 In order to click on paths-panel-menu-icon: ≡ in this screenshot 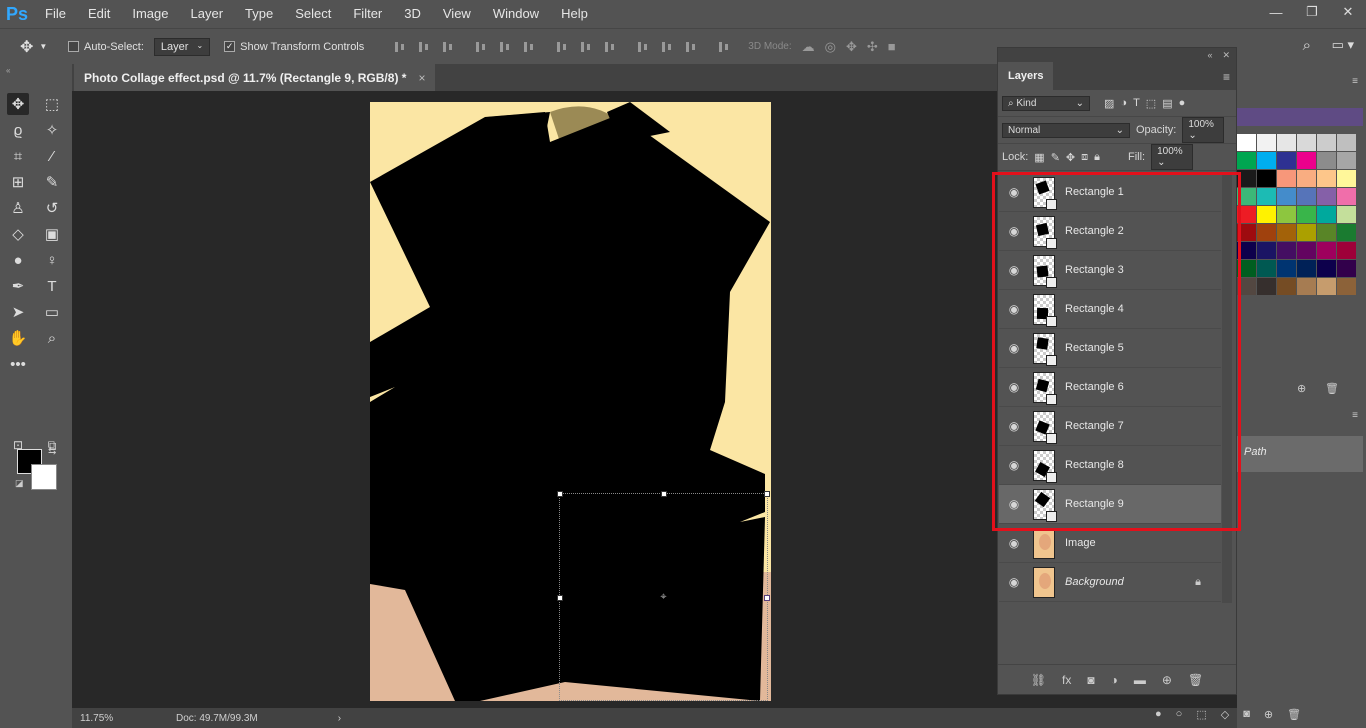, I will do `click(1355, 415)`.